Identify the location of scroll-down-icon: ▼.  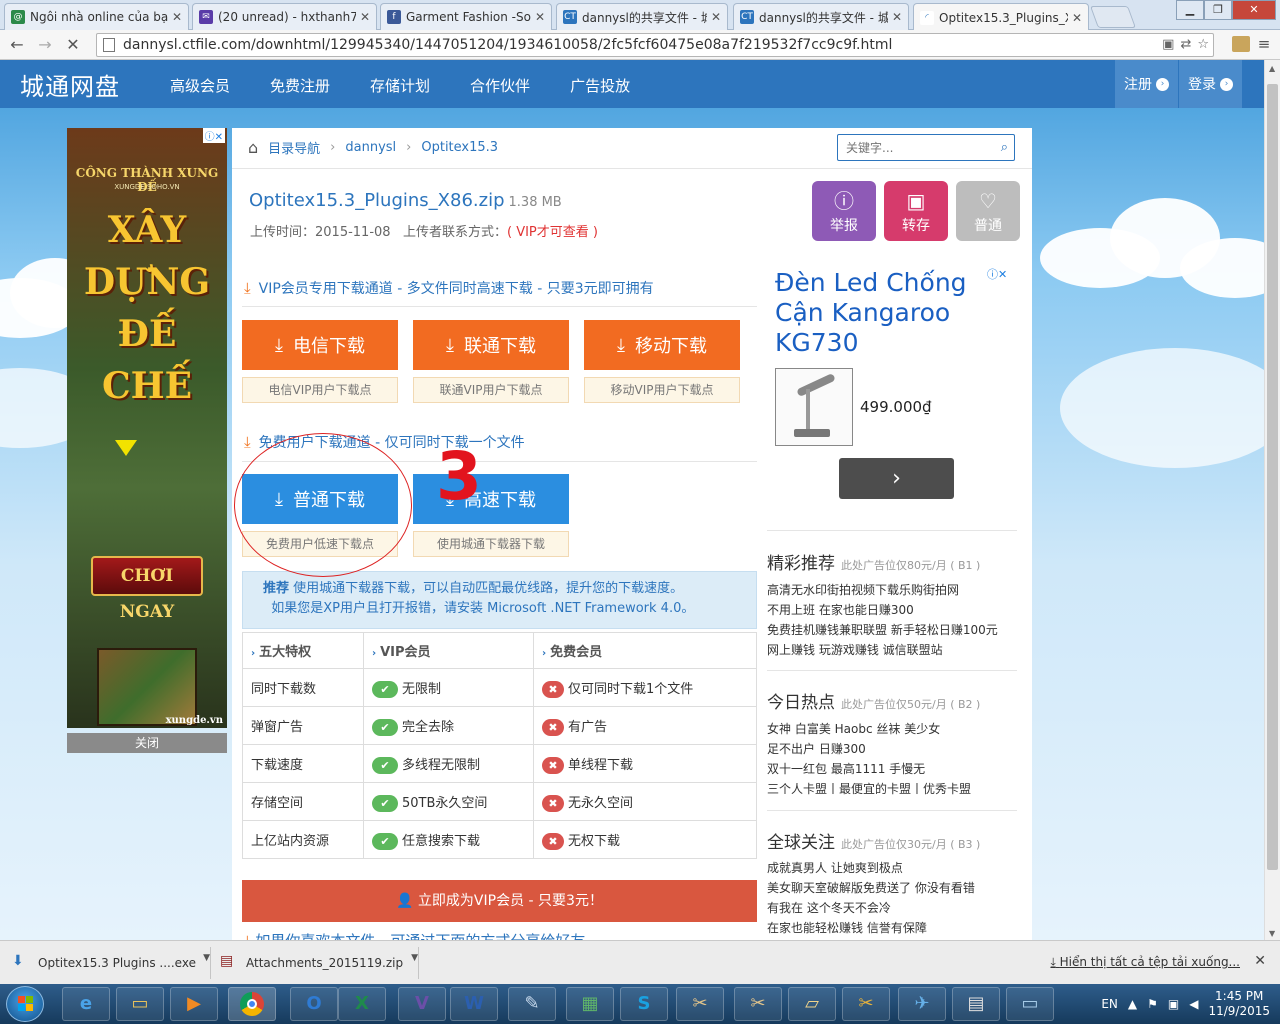
(1272, 933).